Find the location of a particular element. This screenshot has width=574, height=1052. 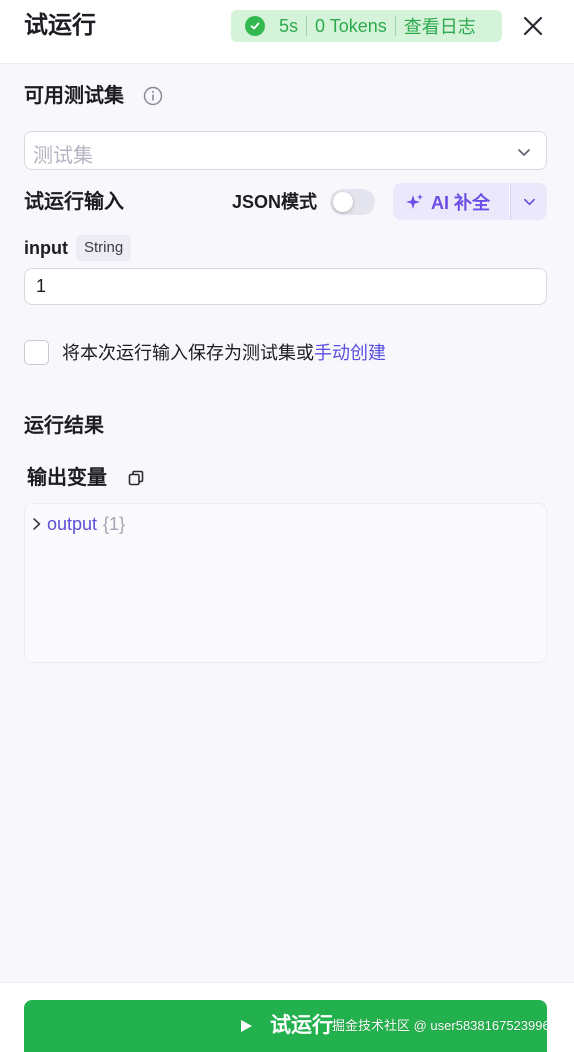

view-log-link: 查看日志 is located at coordinates (440, 26).